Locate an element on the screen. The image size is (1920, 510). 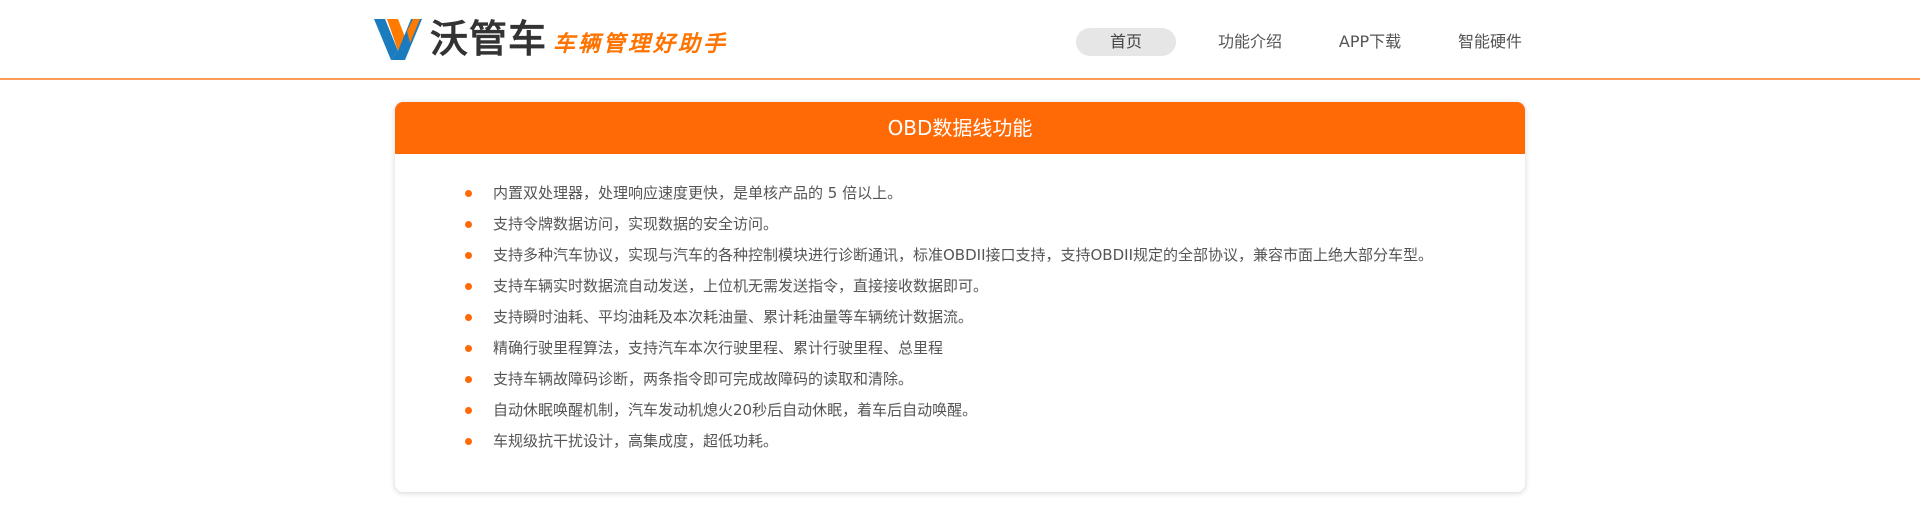
nav-features: 功能介绍 is located at coordinates (1250, 42).